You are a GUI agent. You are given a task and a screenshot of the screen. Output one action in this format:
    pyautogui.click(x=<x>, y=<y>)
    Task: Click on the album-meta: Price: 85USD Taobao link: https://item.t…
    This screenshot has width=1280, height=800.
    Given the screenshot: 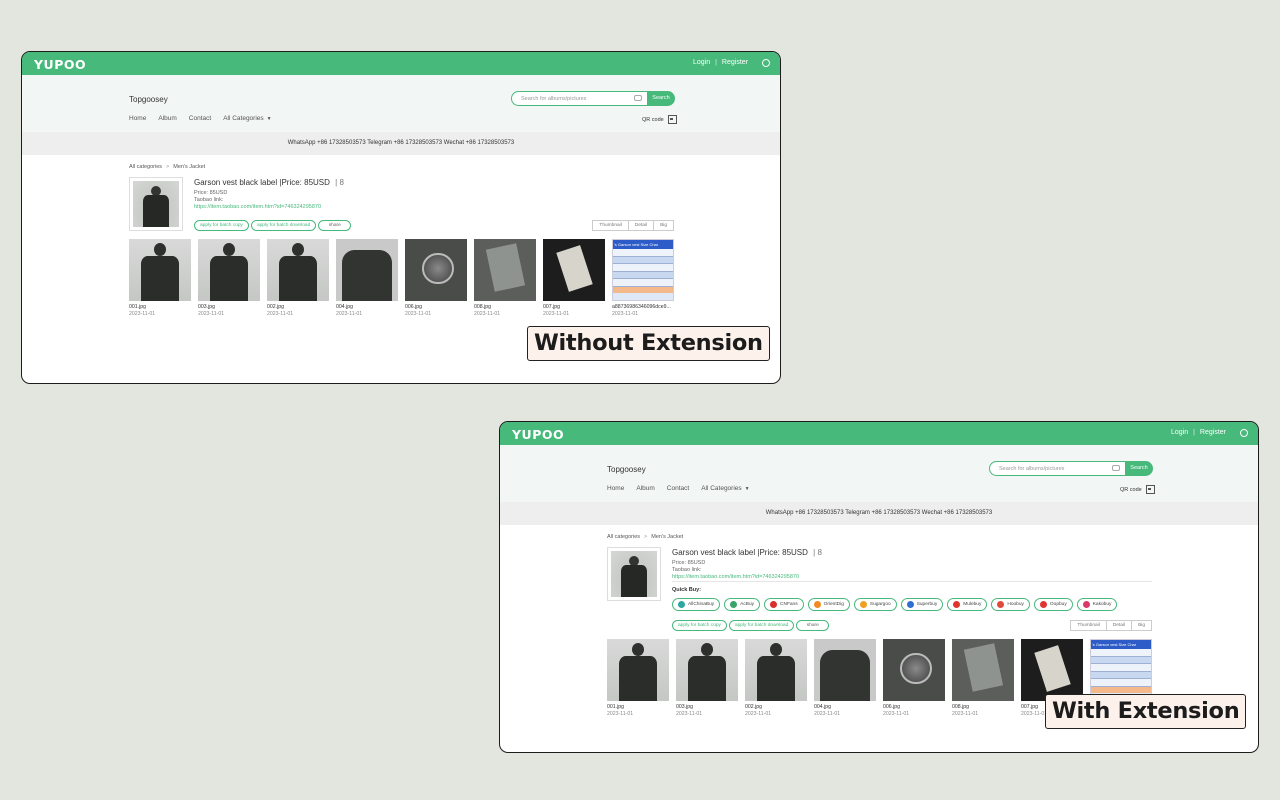 What is the action you would take?
    pyautogui.click(x=269, y=200)
    